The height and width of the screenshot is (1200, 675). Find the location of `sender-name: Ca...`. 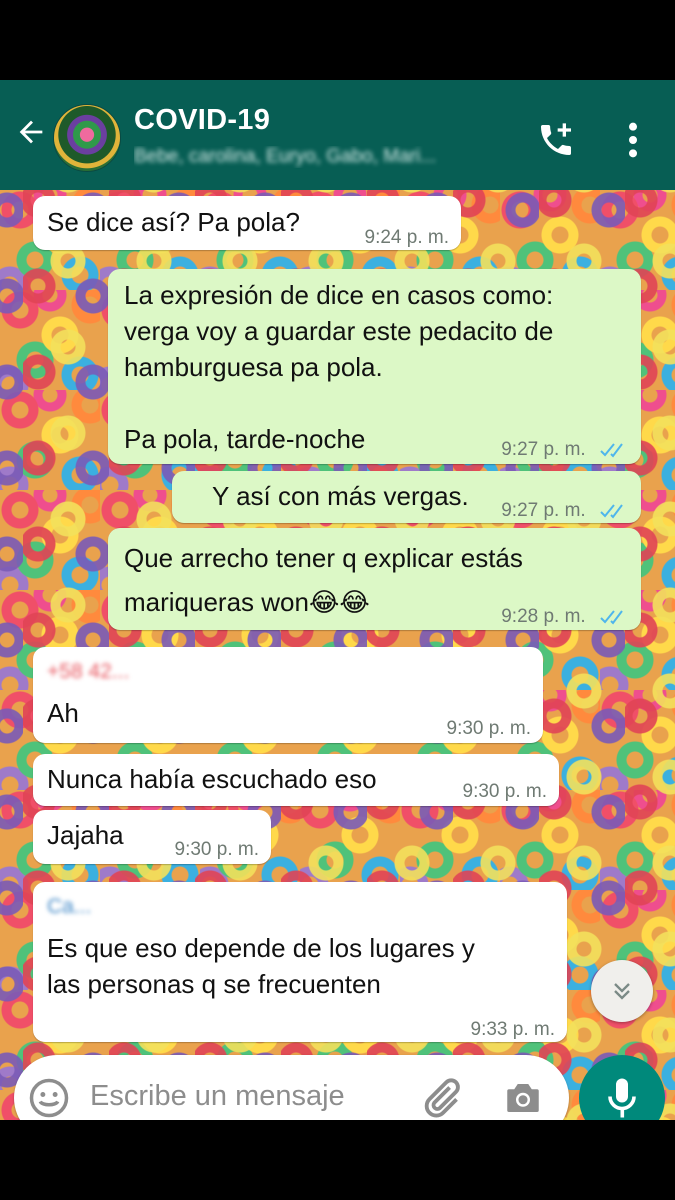

sender-name: Ca... is located at coordinates (69, 907).